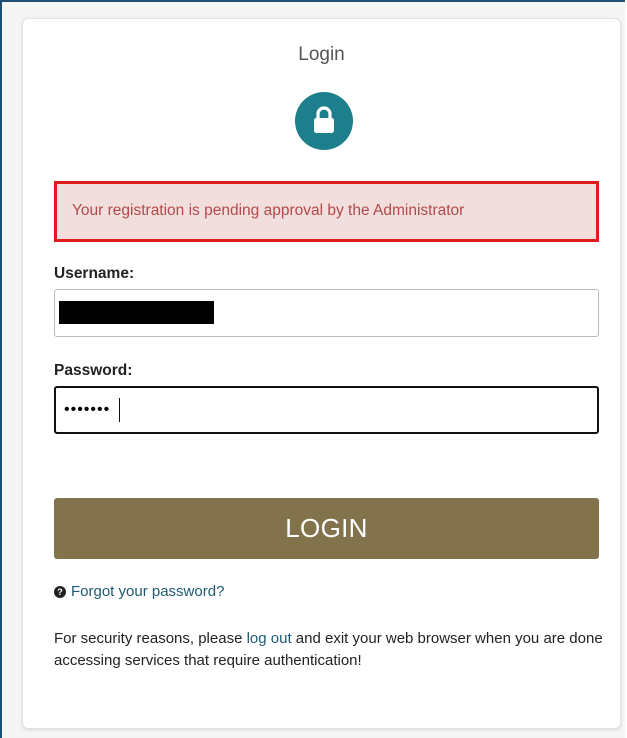 The width and height of the screenshot is (627, 738). Describe the element at coordinates (150, 638) in the screenshot. I see `notice-text-start: For security reasons, please` at that location.